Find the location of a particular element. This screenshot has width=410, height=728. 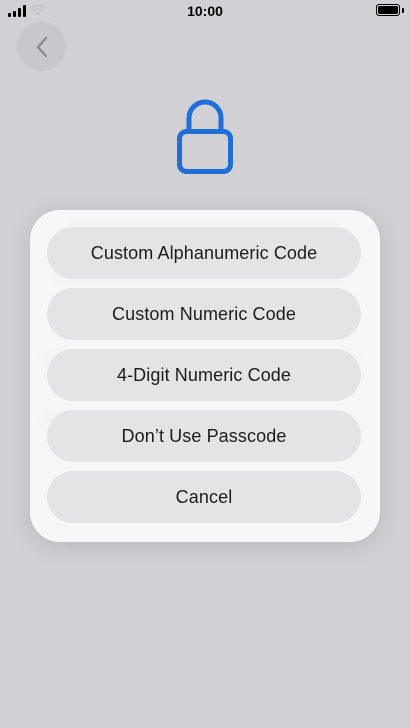

back-button is located at coordinates (41, 46).